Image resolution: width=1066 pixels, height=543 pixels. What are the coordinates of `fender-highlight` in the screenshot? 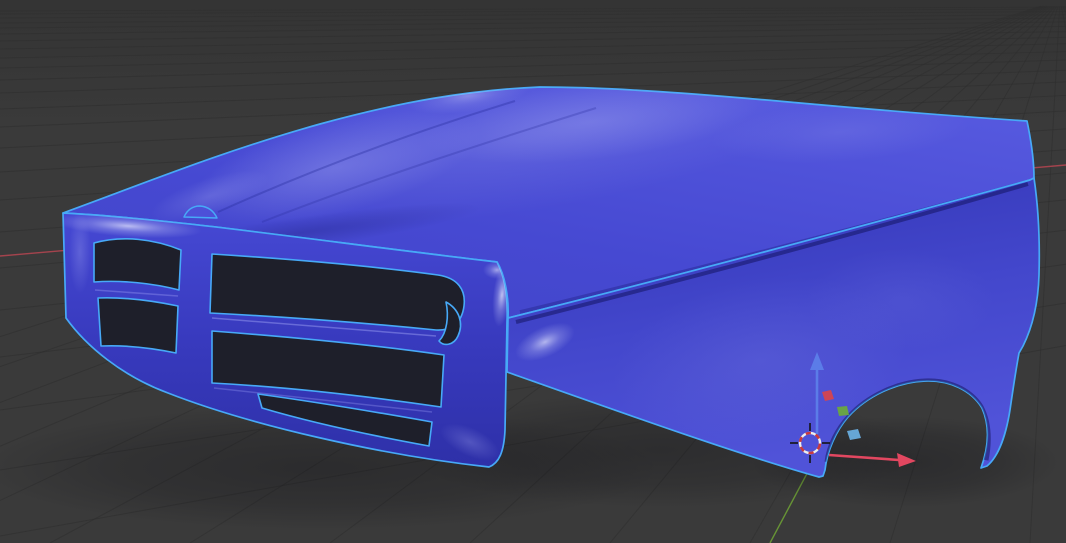 It's located at (900, 300).